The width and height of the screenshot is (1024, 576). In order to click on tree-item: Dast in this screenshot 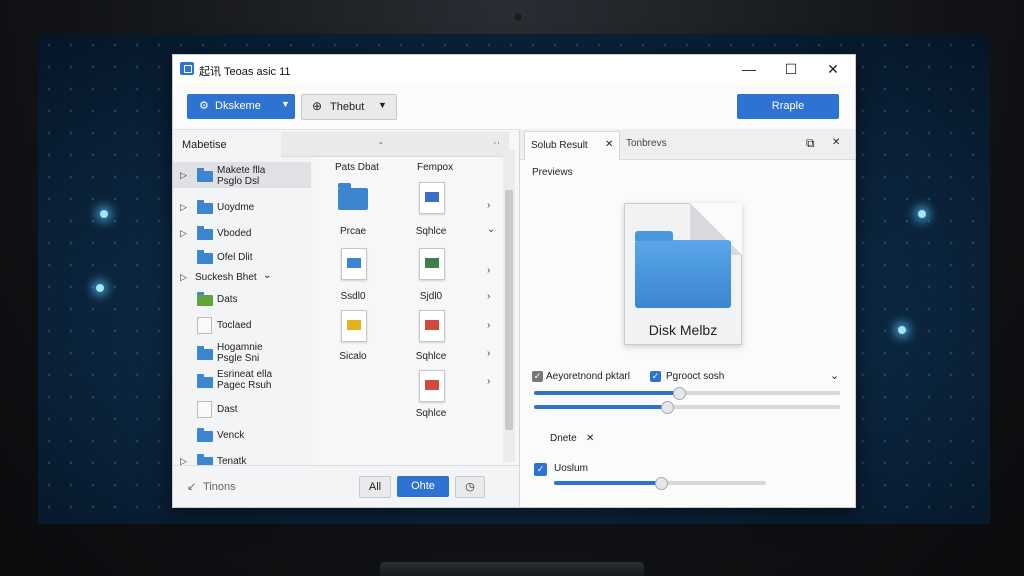, I will do `click(242, 409)`.